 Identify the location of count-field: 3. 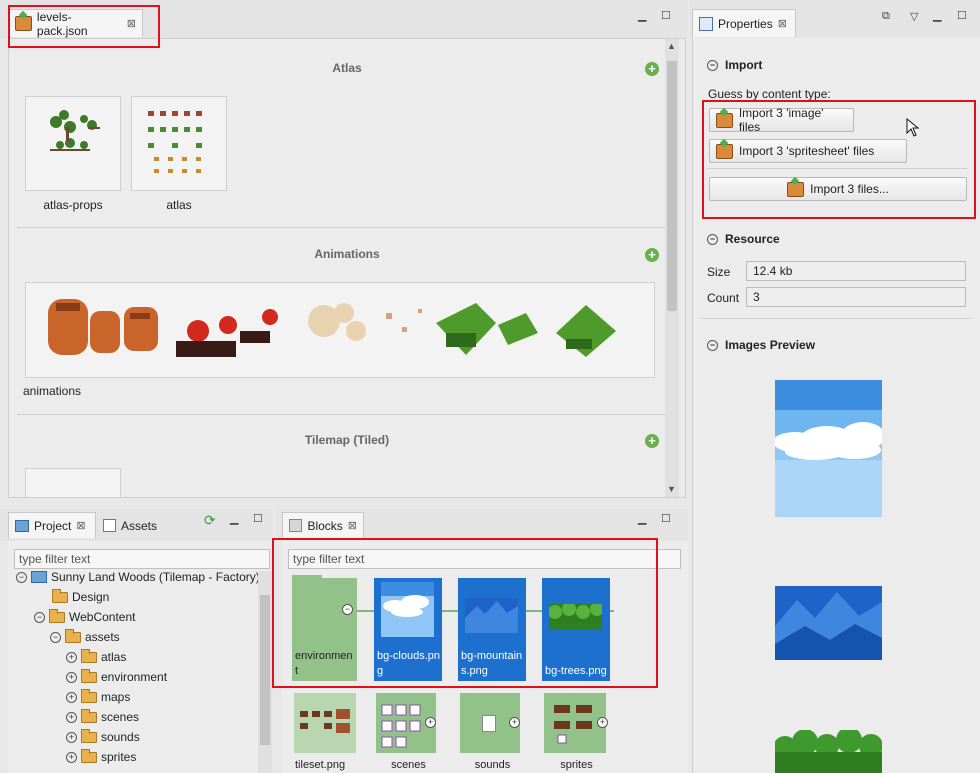
(856, 297).